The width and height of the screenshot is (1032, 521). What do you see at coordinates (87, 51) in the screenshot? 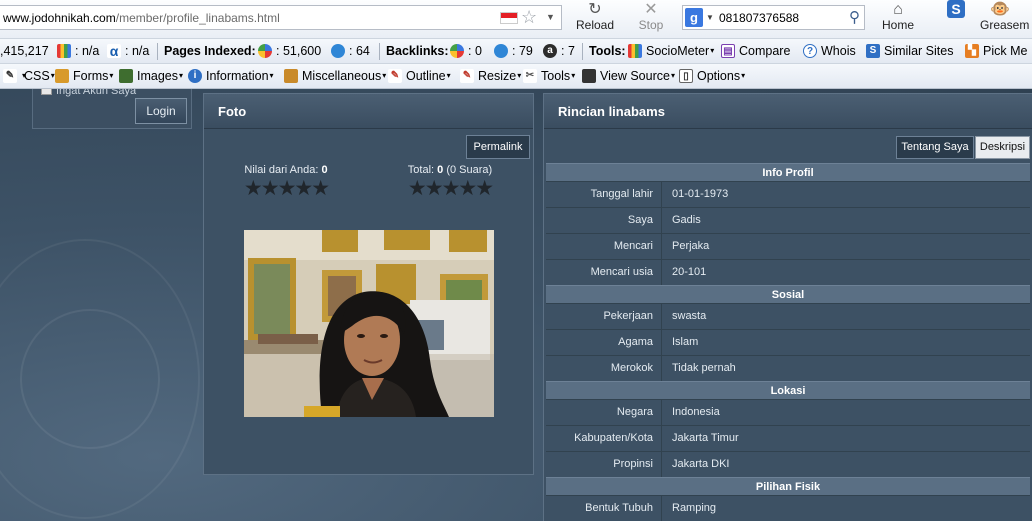
I see `moz-value: : n/a` at bounding box center [87, 51].